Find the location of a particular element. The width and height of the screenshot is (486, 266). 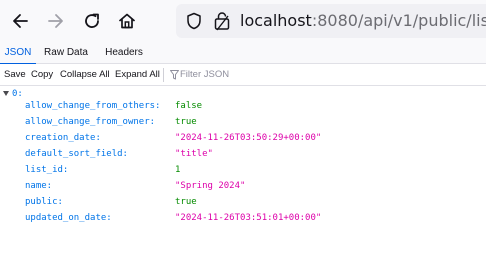

json-key: name: is located at coordinates (39, 186).